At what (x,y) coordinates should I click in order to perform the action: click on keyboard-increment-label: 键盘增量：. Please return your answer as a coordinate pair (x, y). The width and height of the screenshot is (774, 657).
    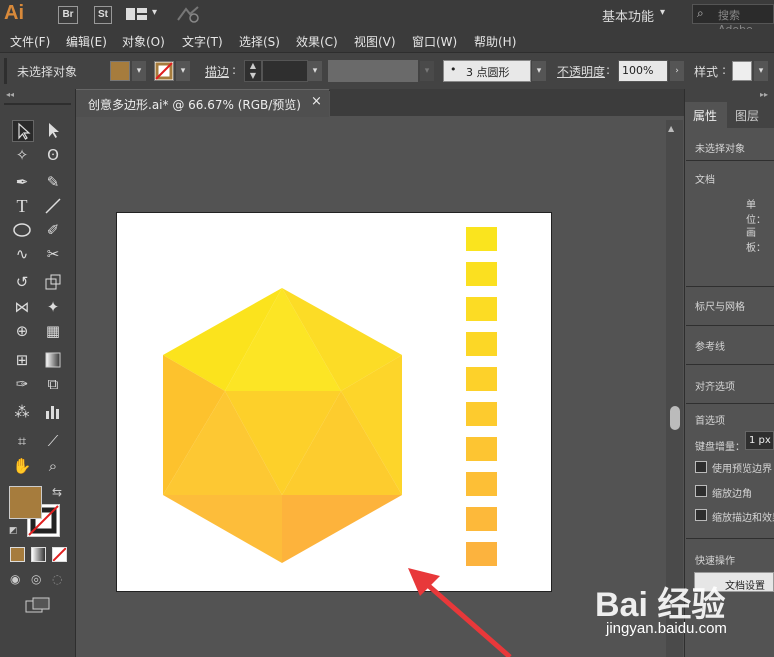
    Looking at the image, I should click on (720, 447).